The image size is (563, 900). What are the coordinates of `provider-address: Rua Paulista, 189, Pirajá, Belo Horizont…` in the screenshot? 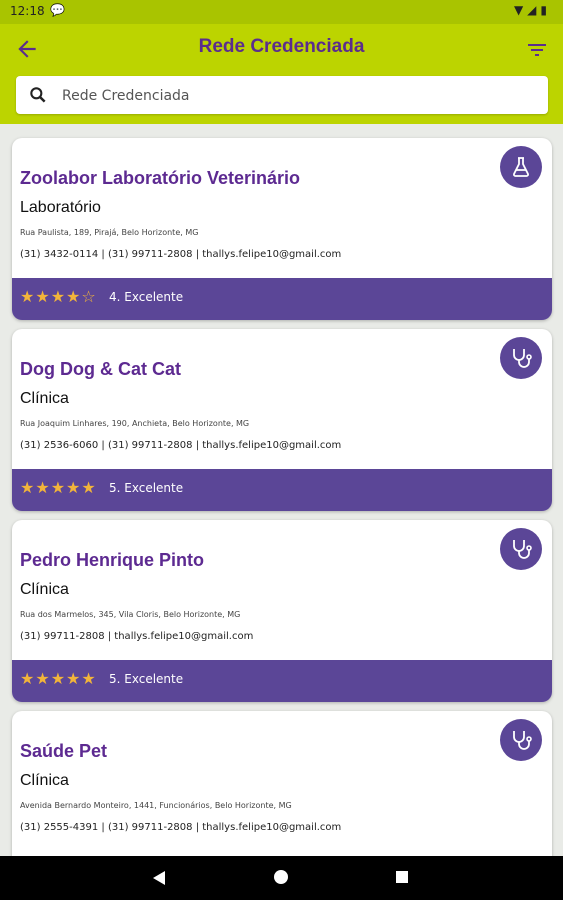 It's located at (109, 232).